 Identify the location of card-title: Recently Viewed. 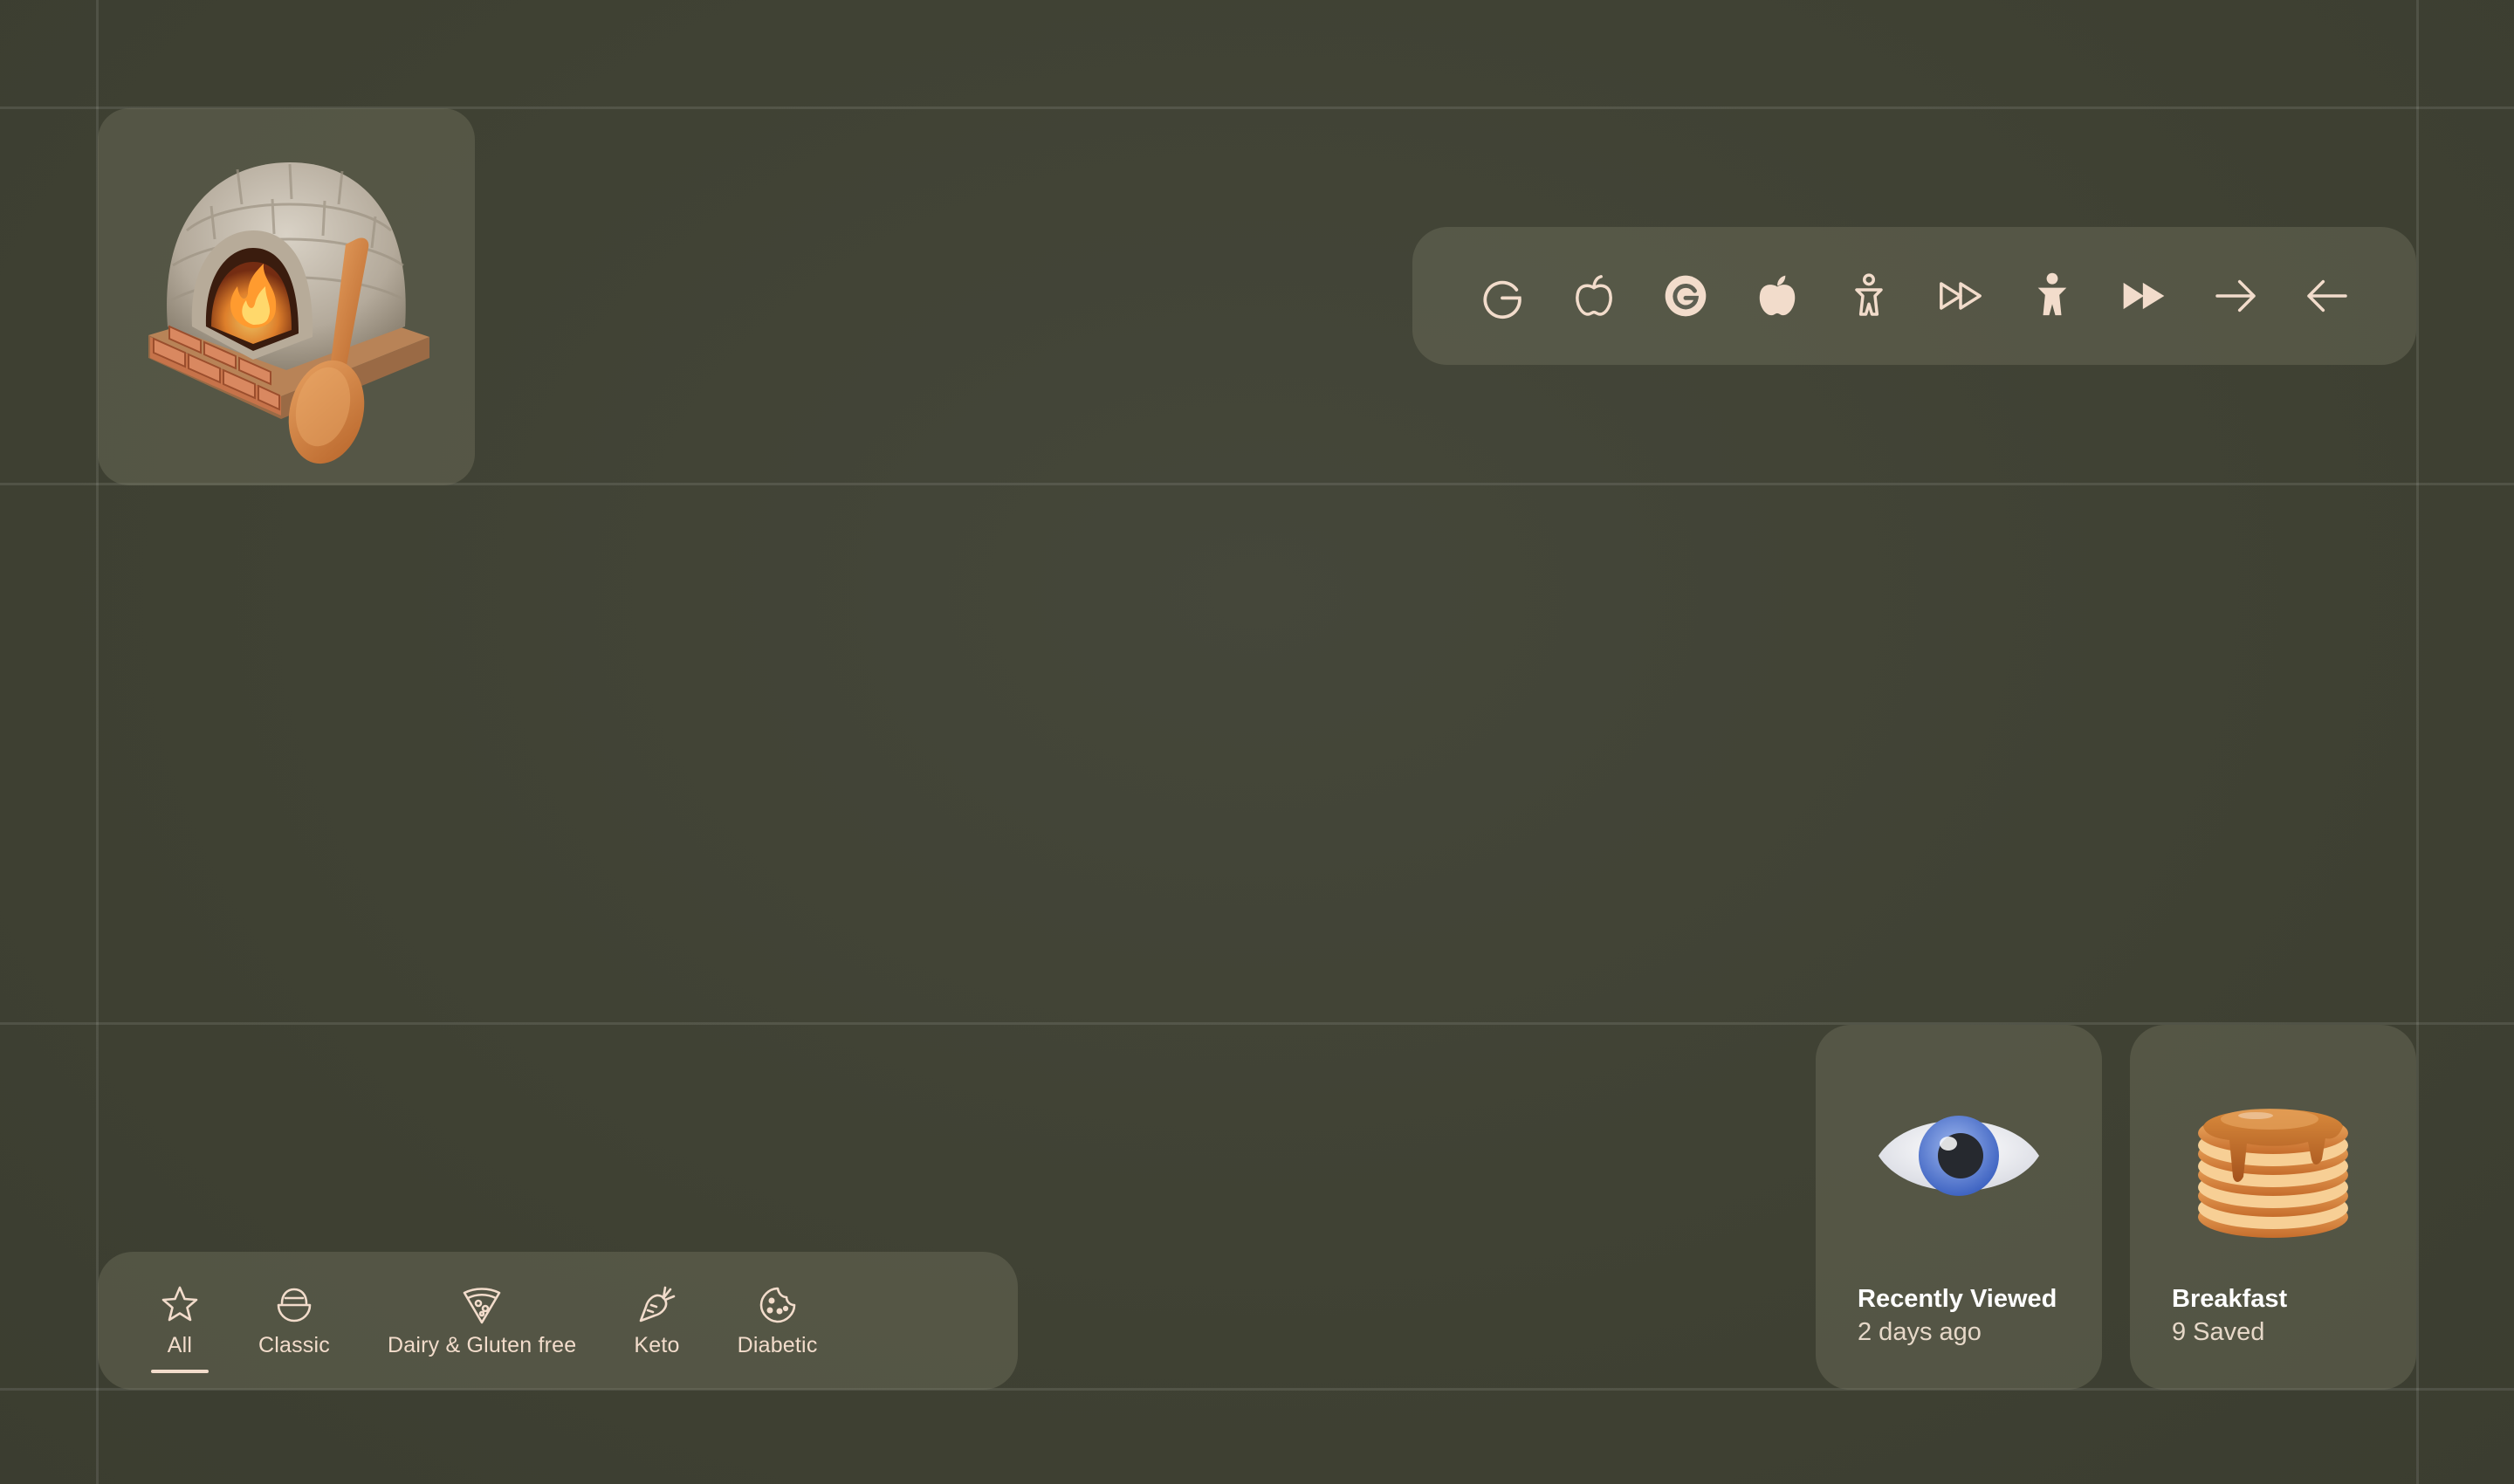
(1957, 1299).